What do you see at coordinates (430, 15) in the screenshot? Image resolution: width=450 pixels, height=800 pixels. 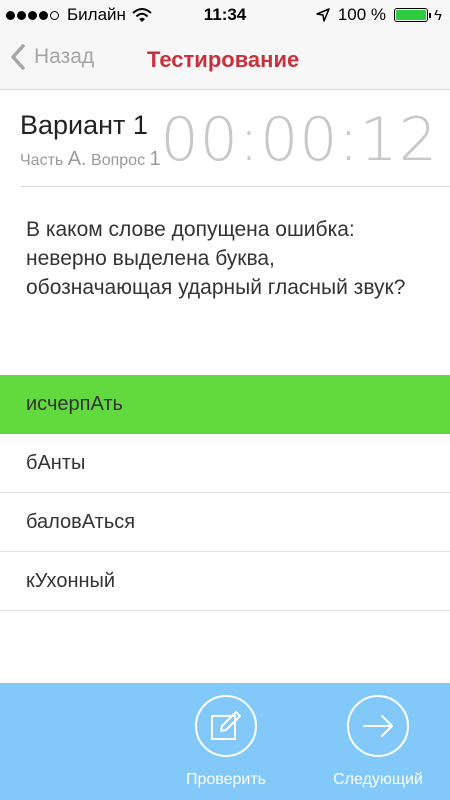 I see `battery-cap` at bounding box center [430, 15].